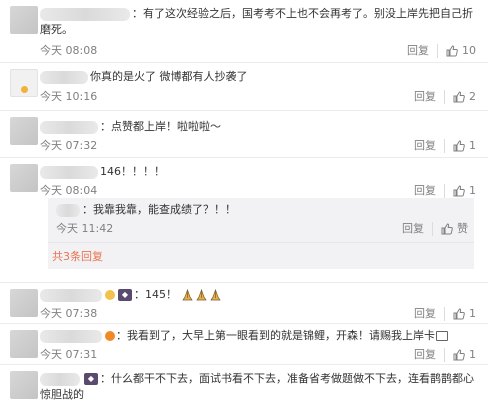 This screenshot has height=410, width=488. What do you see at coordinates (169, 76) in the screenshot?
I see `comment-text: 你真的是火了 微博都有人抄袭了` at bounding box center [169, 76].